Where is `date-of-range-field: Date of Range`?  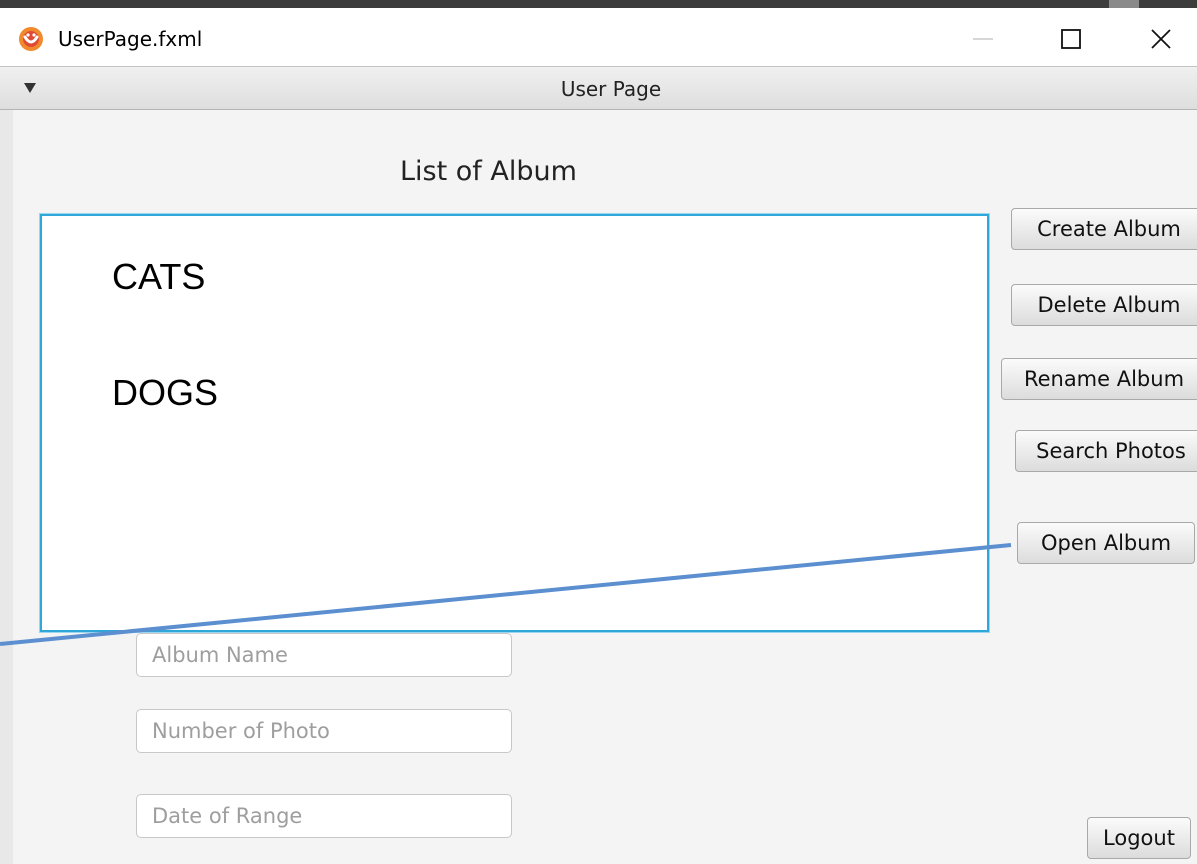
date-of-range-field: Date of Range is located at coordinates (324, 816).